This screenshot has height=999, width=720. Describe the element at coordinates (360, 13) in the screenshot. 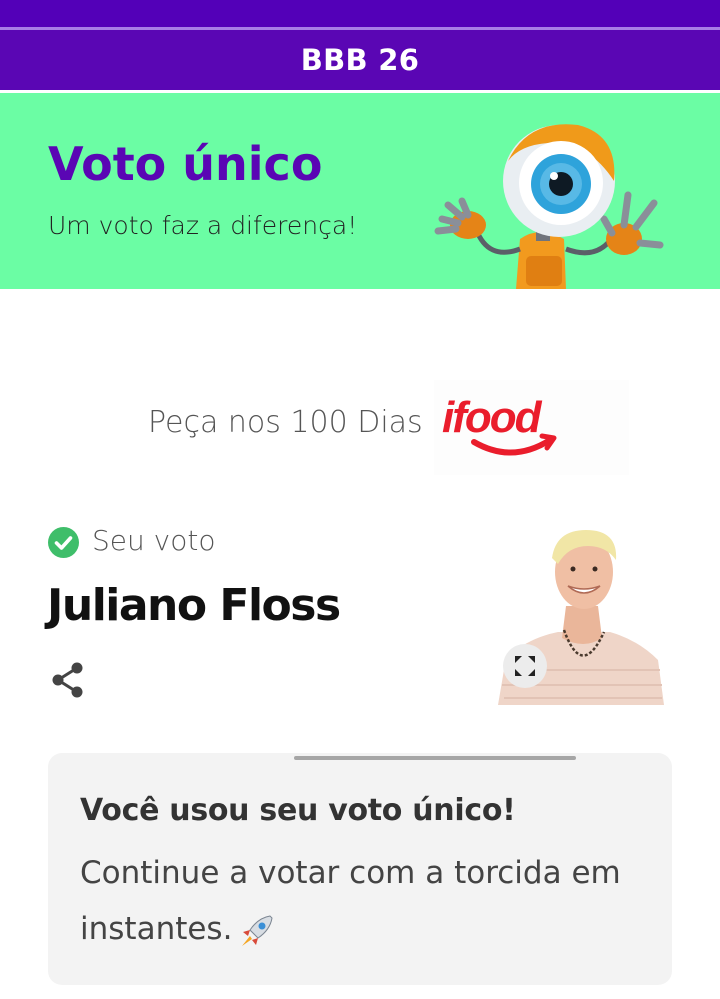

I see `top-strip` at that location.